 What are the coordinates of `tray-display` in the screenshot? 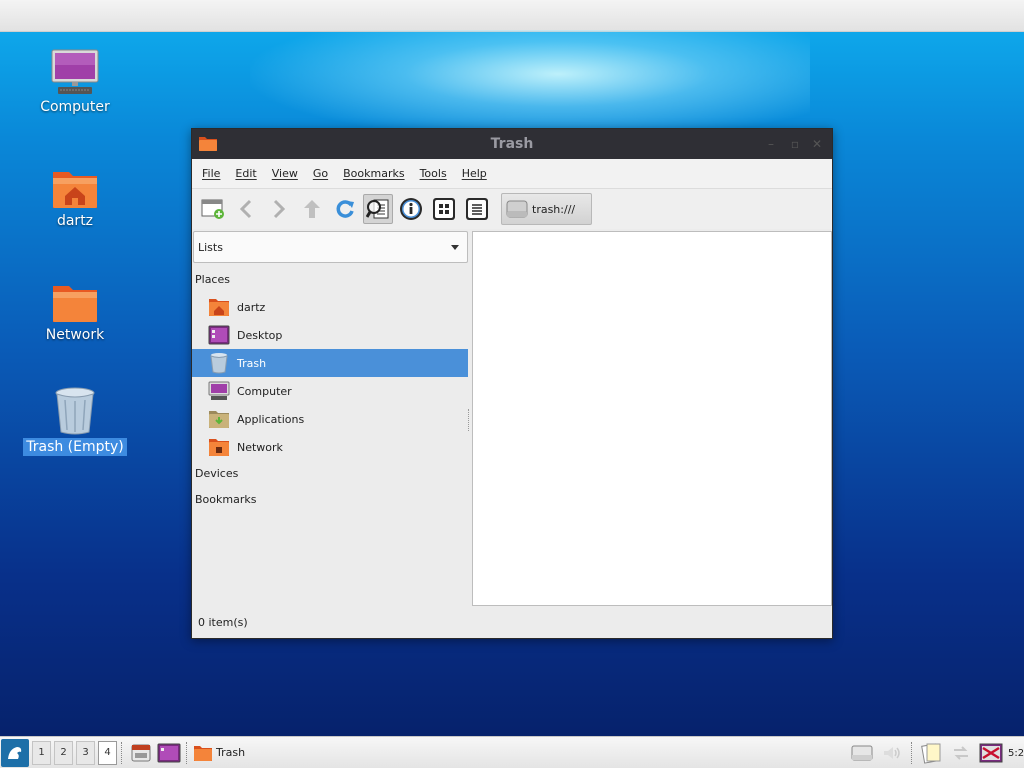 It's located at (991, 753).